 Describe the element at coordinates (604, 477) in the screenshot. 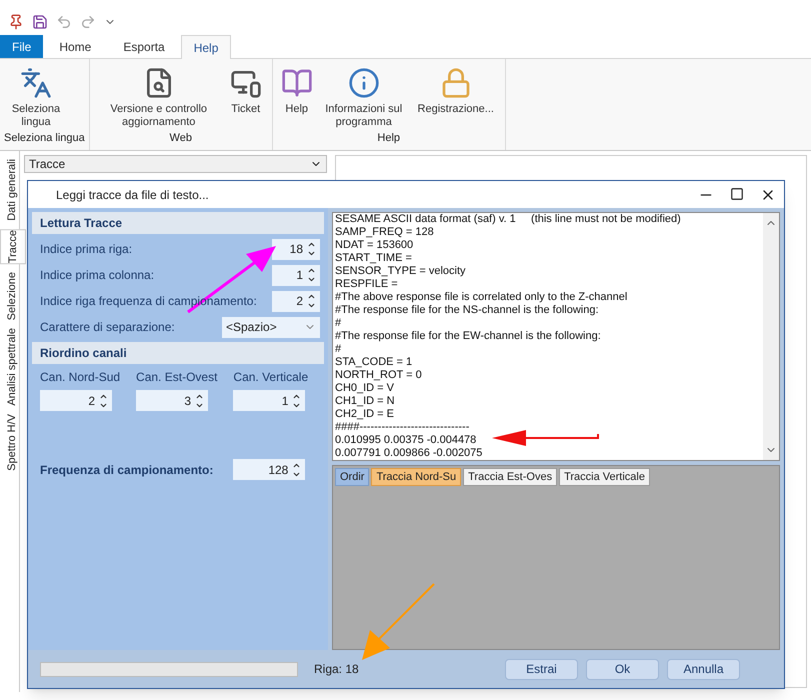

I see `preview-tab: Traccia Verticale` at that location.